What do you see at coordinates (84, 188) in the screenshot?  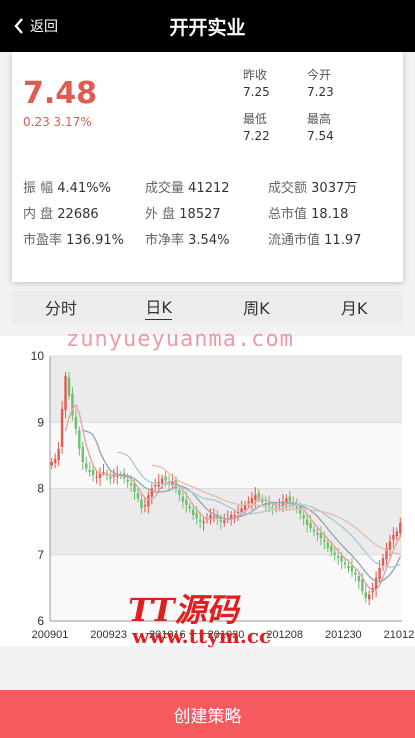 I see `stat-value: 4.41%%` at bounding box center [84, 188].